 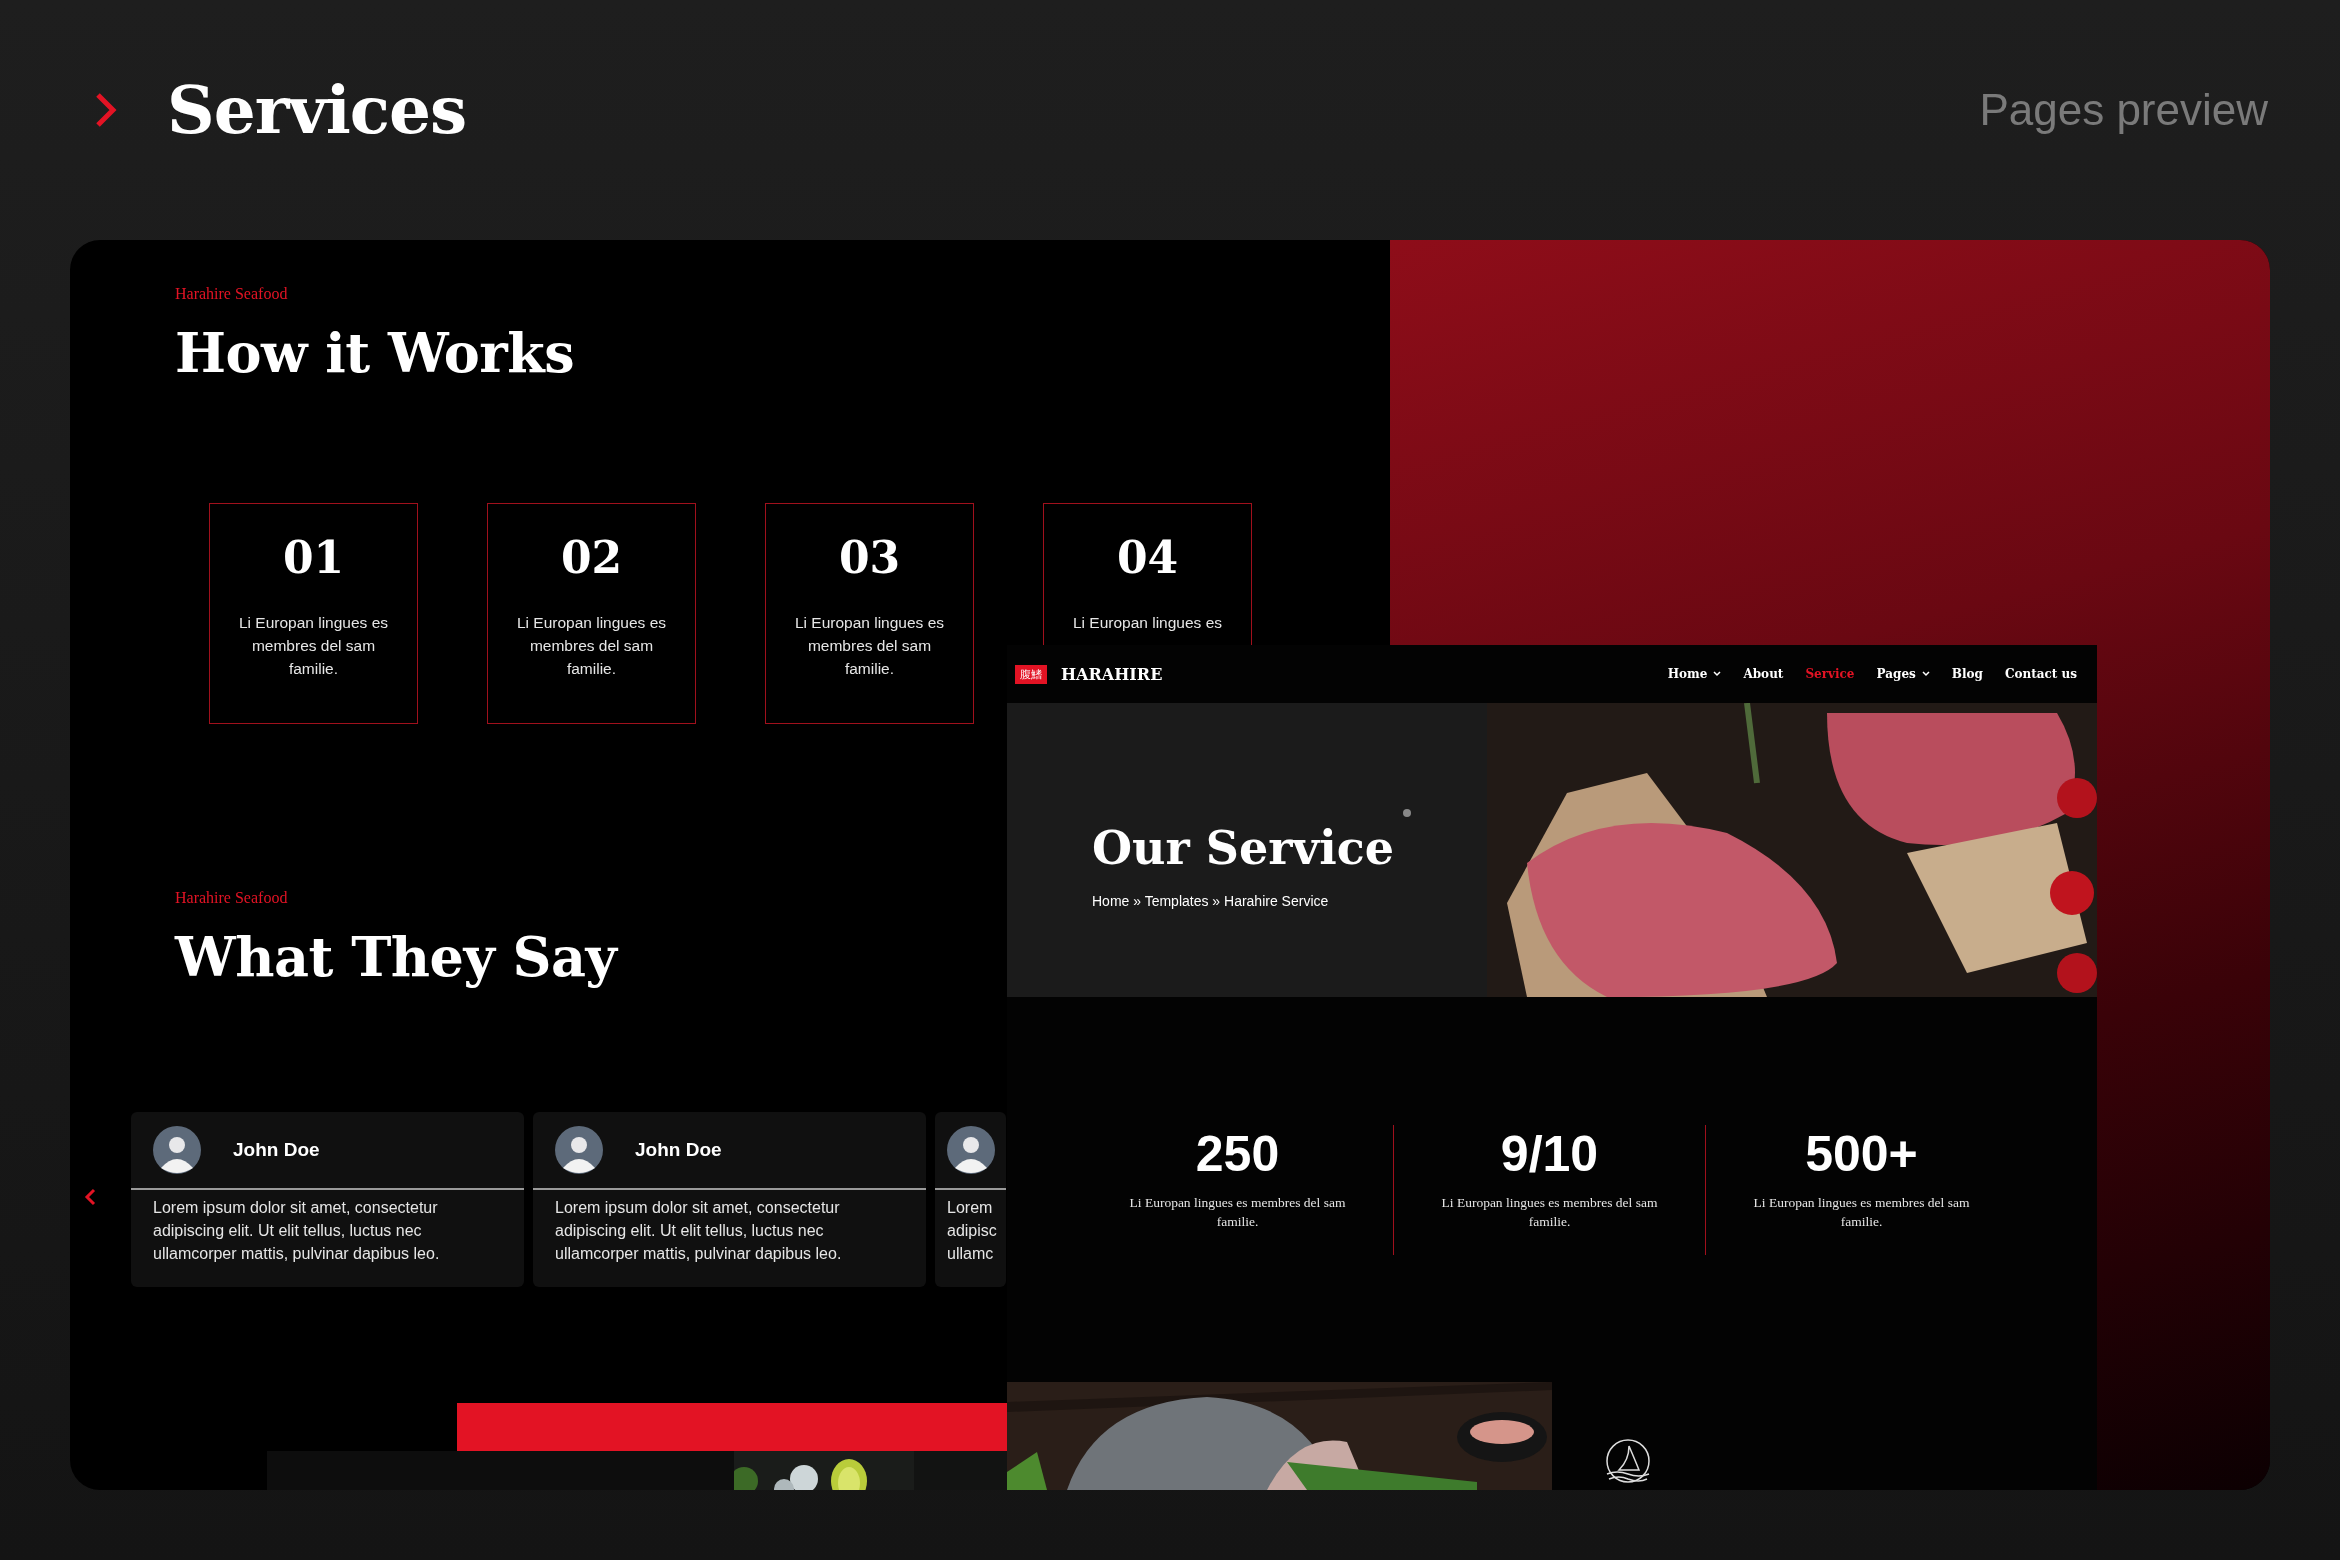 What do you see at coordinates (972, 1231) in the screenshot?
I see `testimonial-text: Lorem adipisc ullamc` at bounding box center [972, 1231].